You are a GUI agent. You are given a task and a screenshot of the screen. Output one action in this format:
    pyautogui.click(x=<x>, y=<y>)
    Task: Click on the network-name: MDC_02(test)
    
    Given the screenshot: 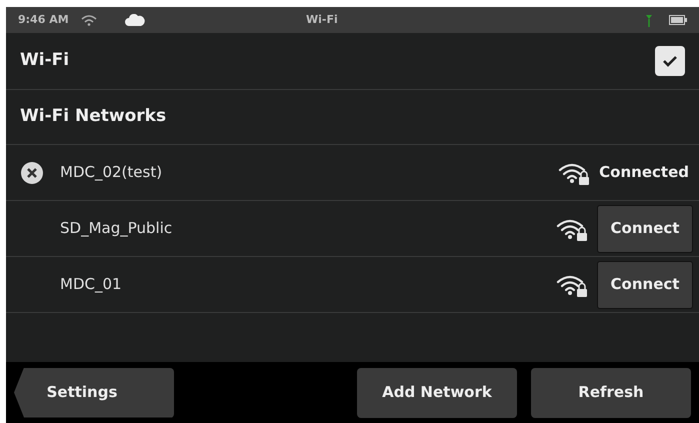 What is the action you would take?
    pyautogui.click(x=111, y=173)
    